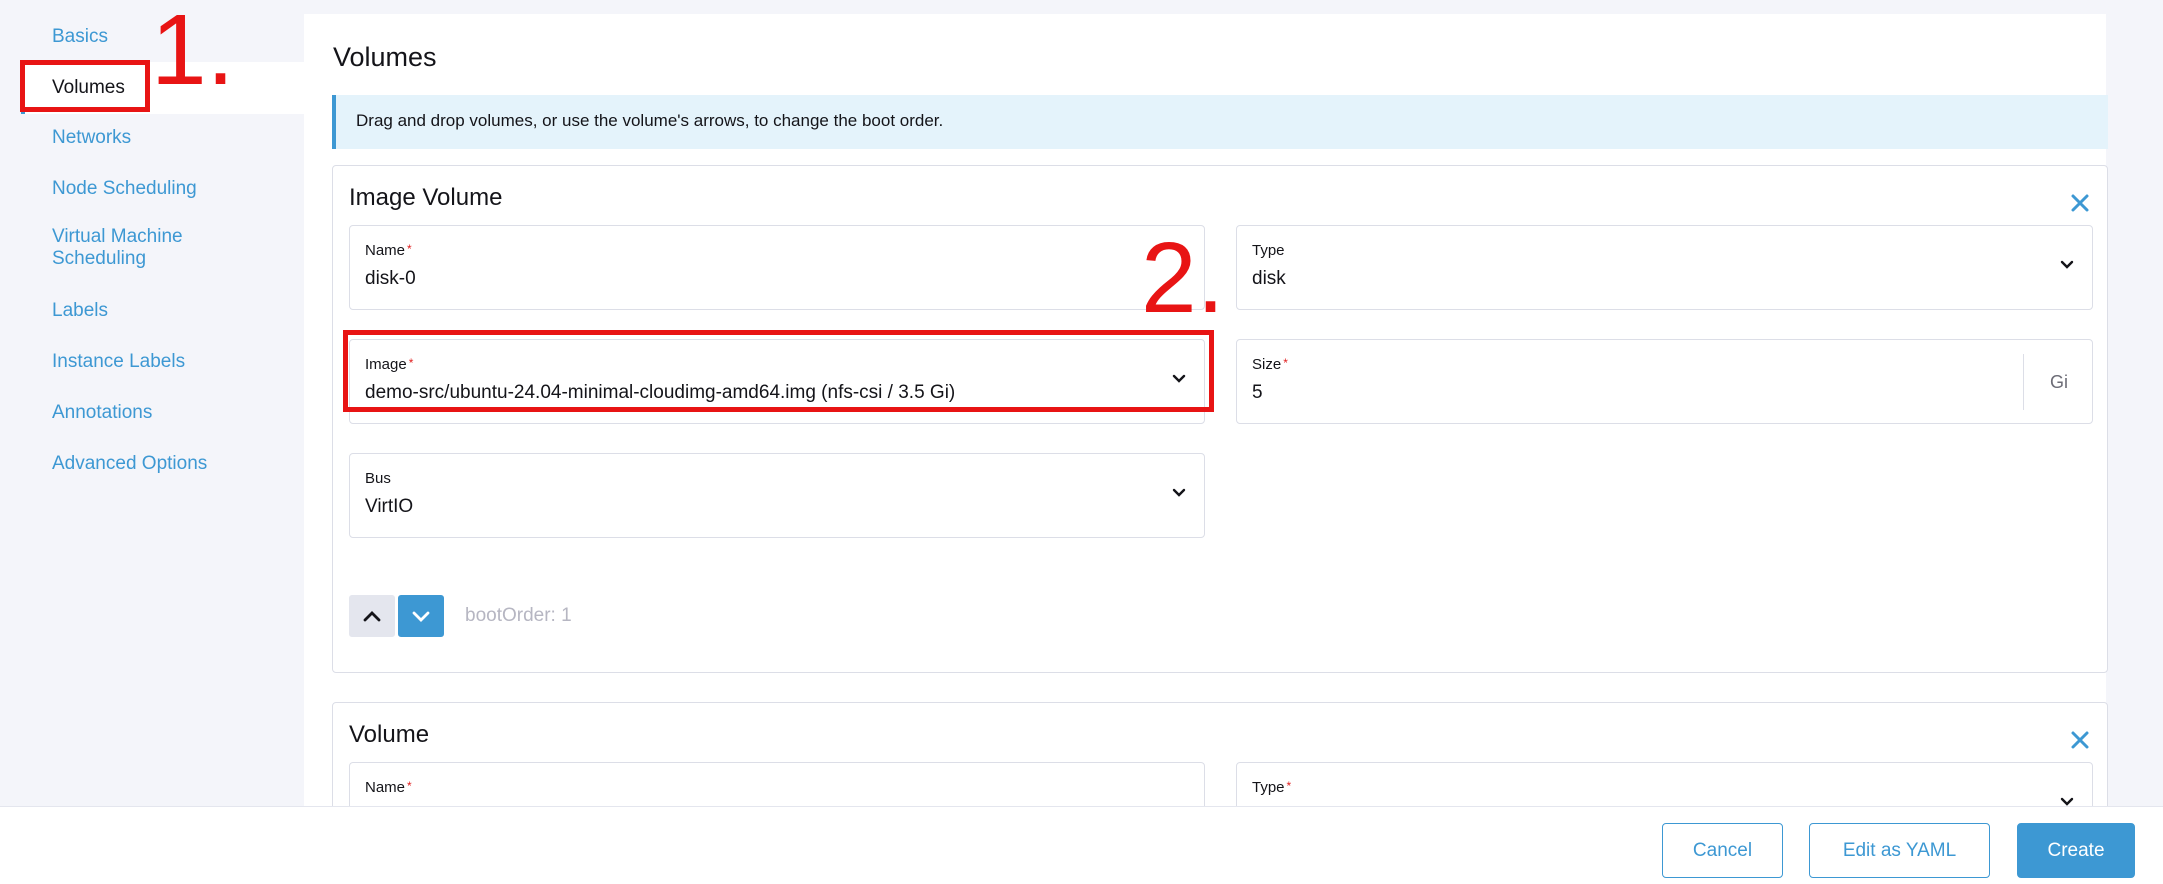  Describe the element at coordinates (1183, 278) in the screenshot. I see `annotation-step-2: 2.` at that location.